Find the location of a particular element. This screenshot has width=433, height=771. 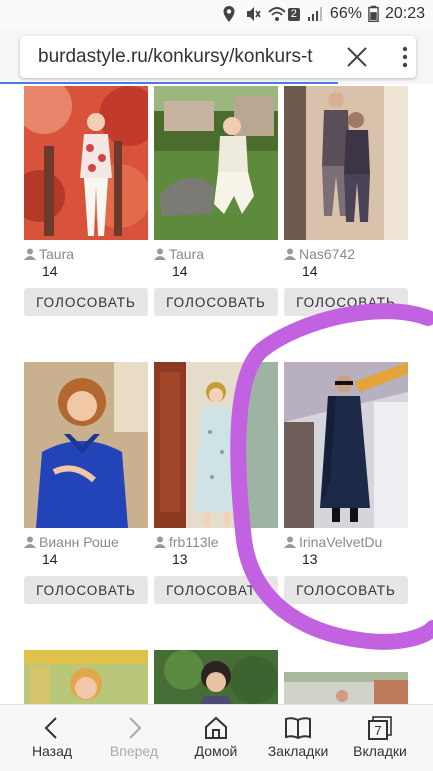

sim-badge: 2 is located at coordinates (293, 14).